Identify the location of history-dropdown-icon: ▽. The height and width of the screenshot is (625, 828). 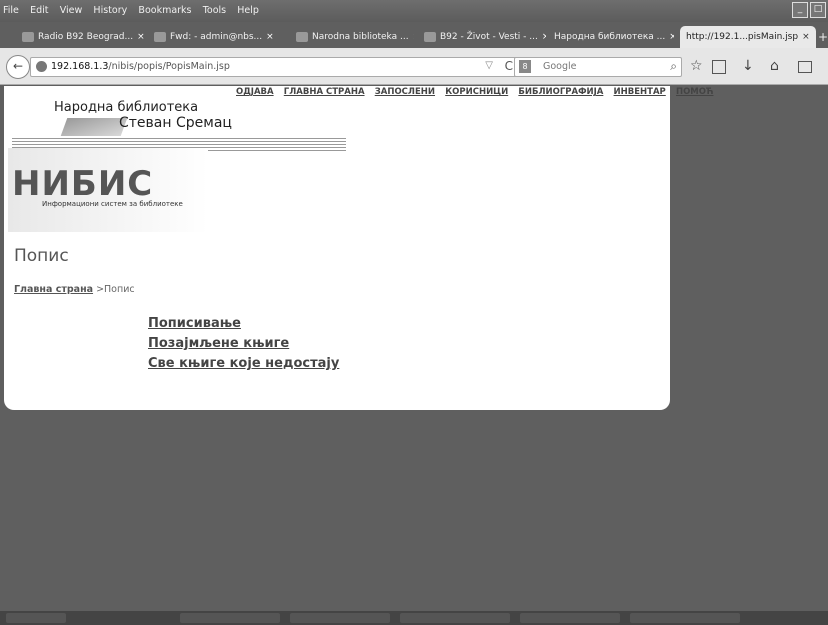
(489, 65).